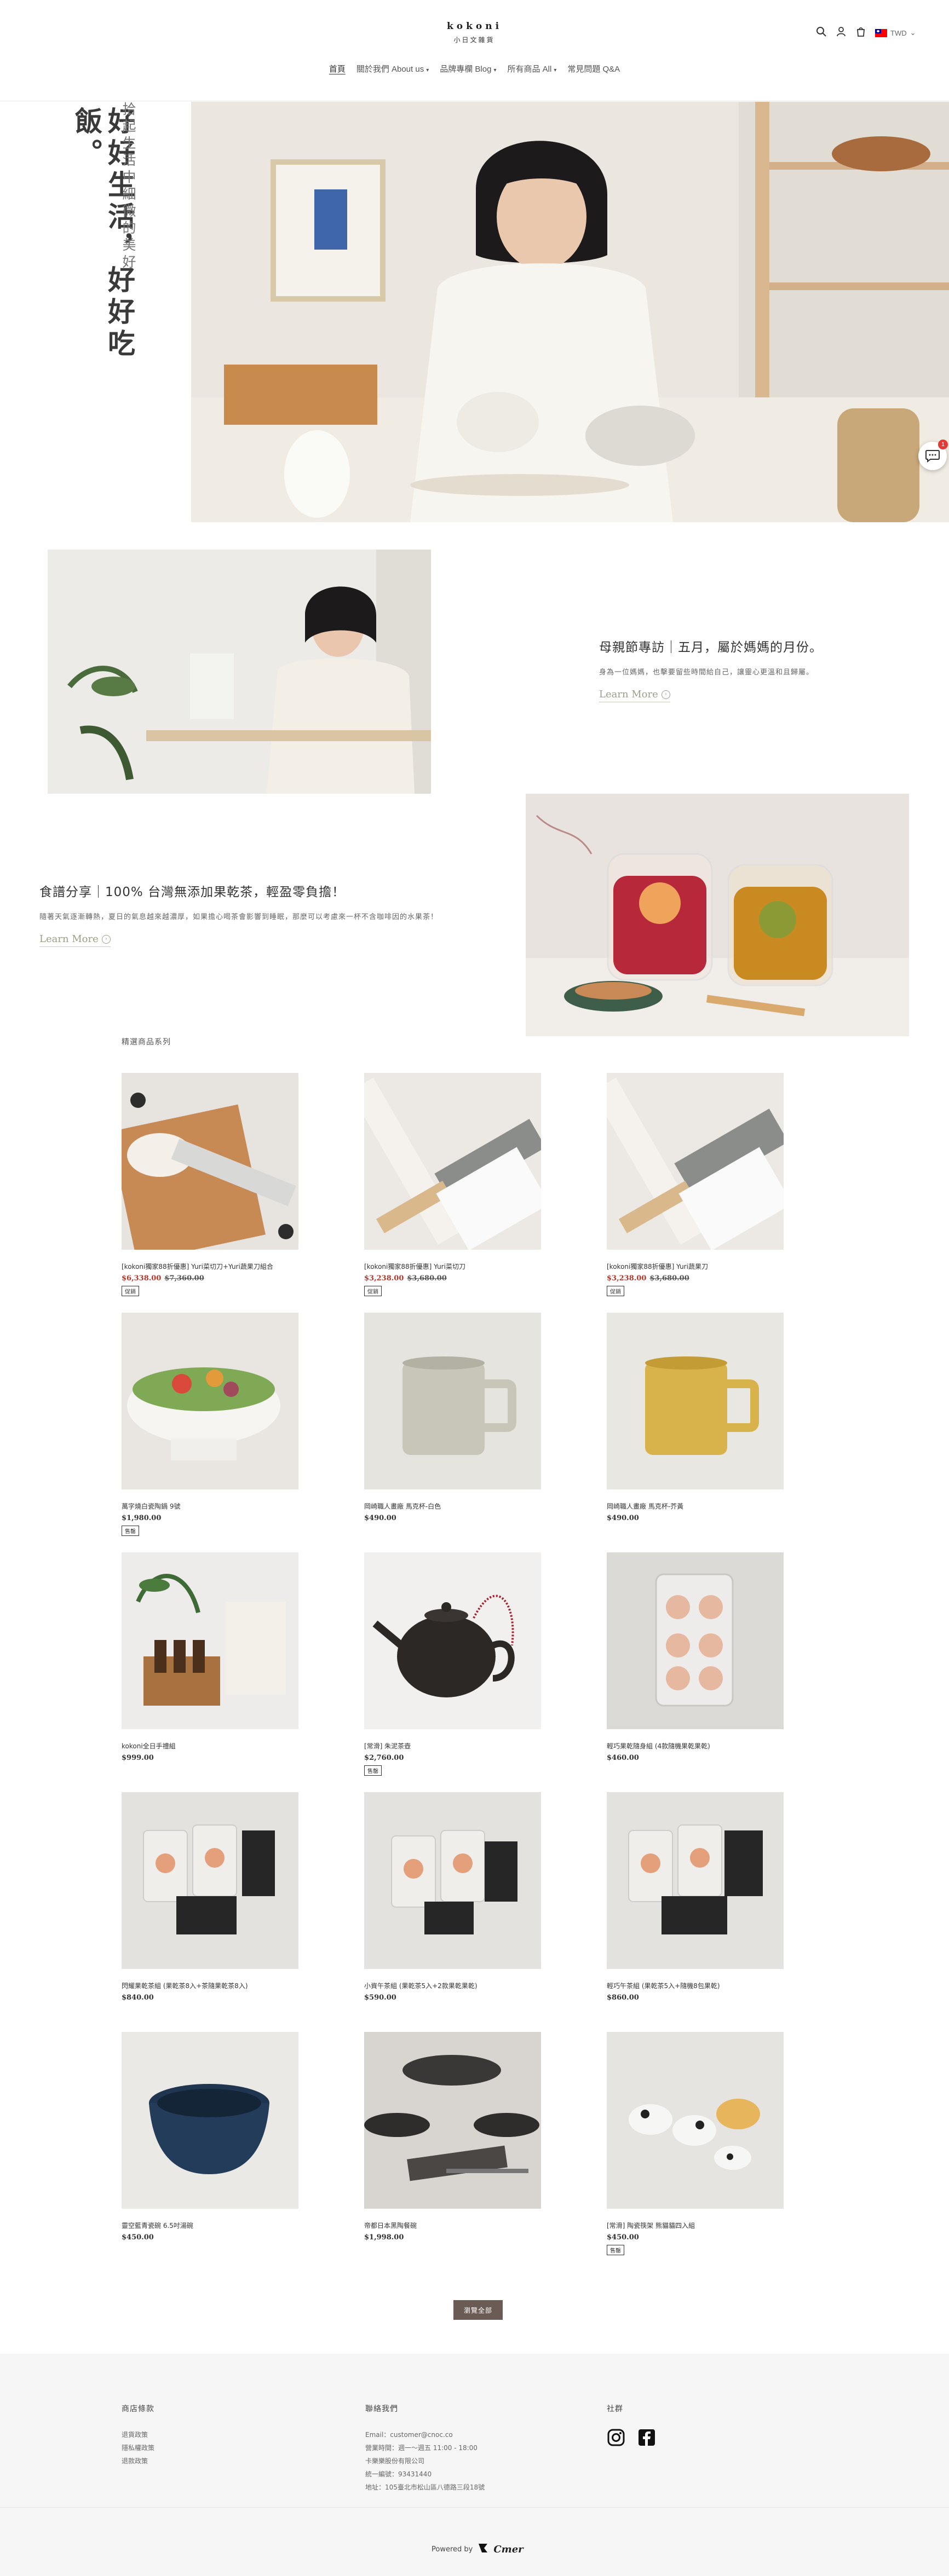 The width and height of the screenshot is (949, 2576). I want to click on nav-item-all: 所有商品 All ▾, so click(531, 69).